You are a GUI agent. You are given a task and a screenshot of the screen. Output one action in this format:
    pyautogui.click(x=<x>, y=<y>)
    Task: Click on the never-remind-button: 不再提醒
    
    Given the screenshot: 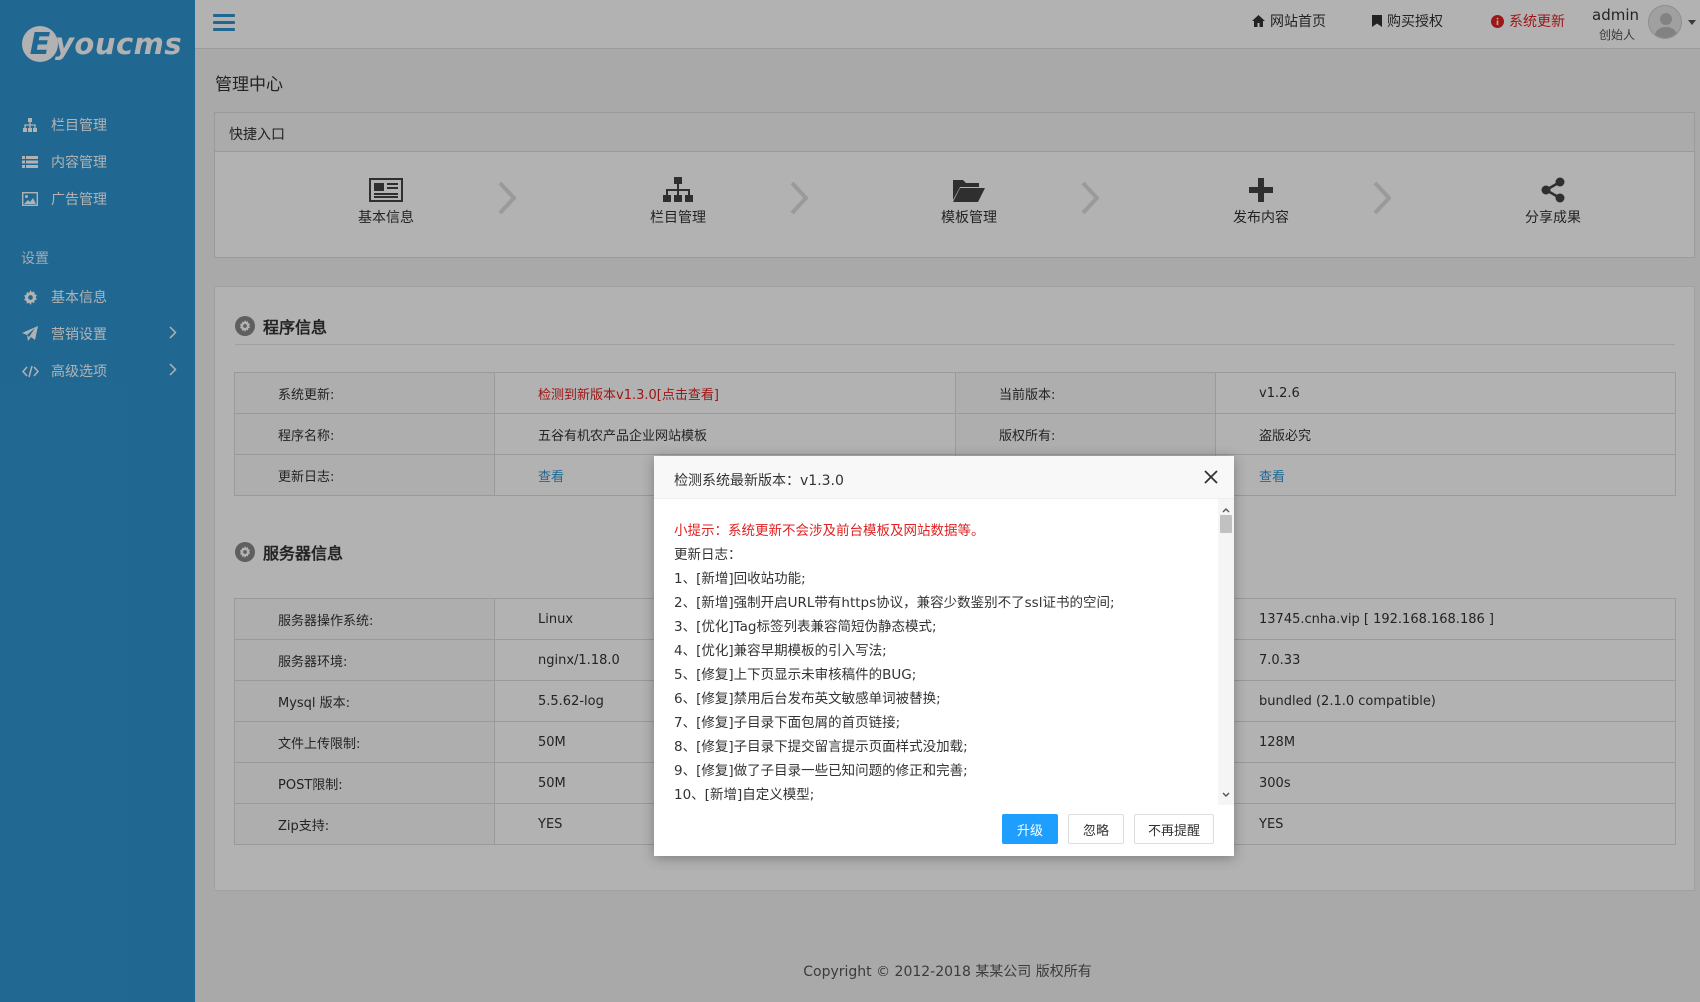 What is the action you would take?
    pyautogui.click(x=1174, y=829)
    